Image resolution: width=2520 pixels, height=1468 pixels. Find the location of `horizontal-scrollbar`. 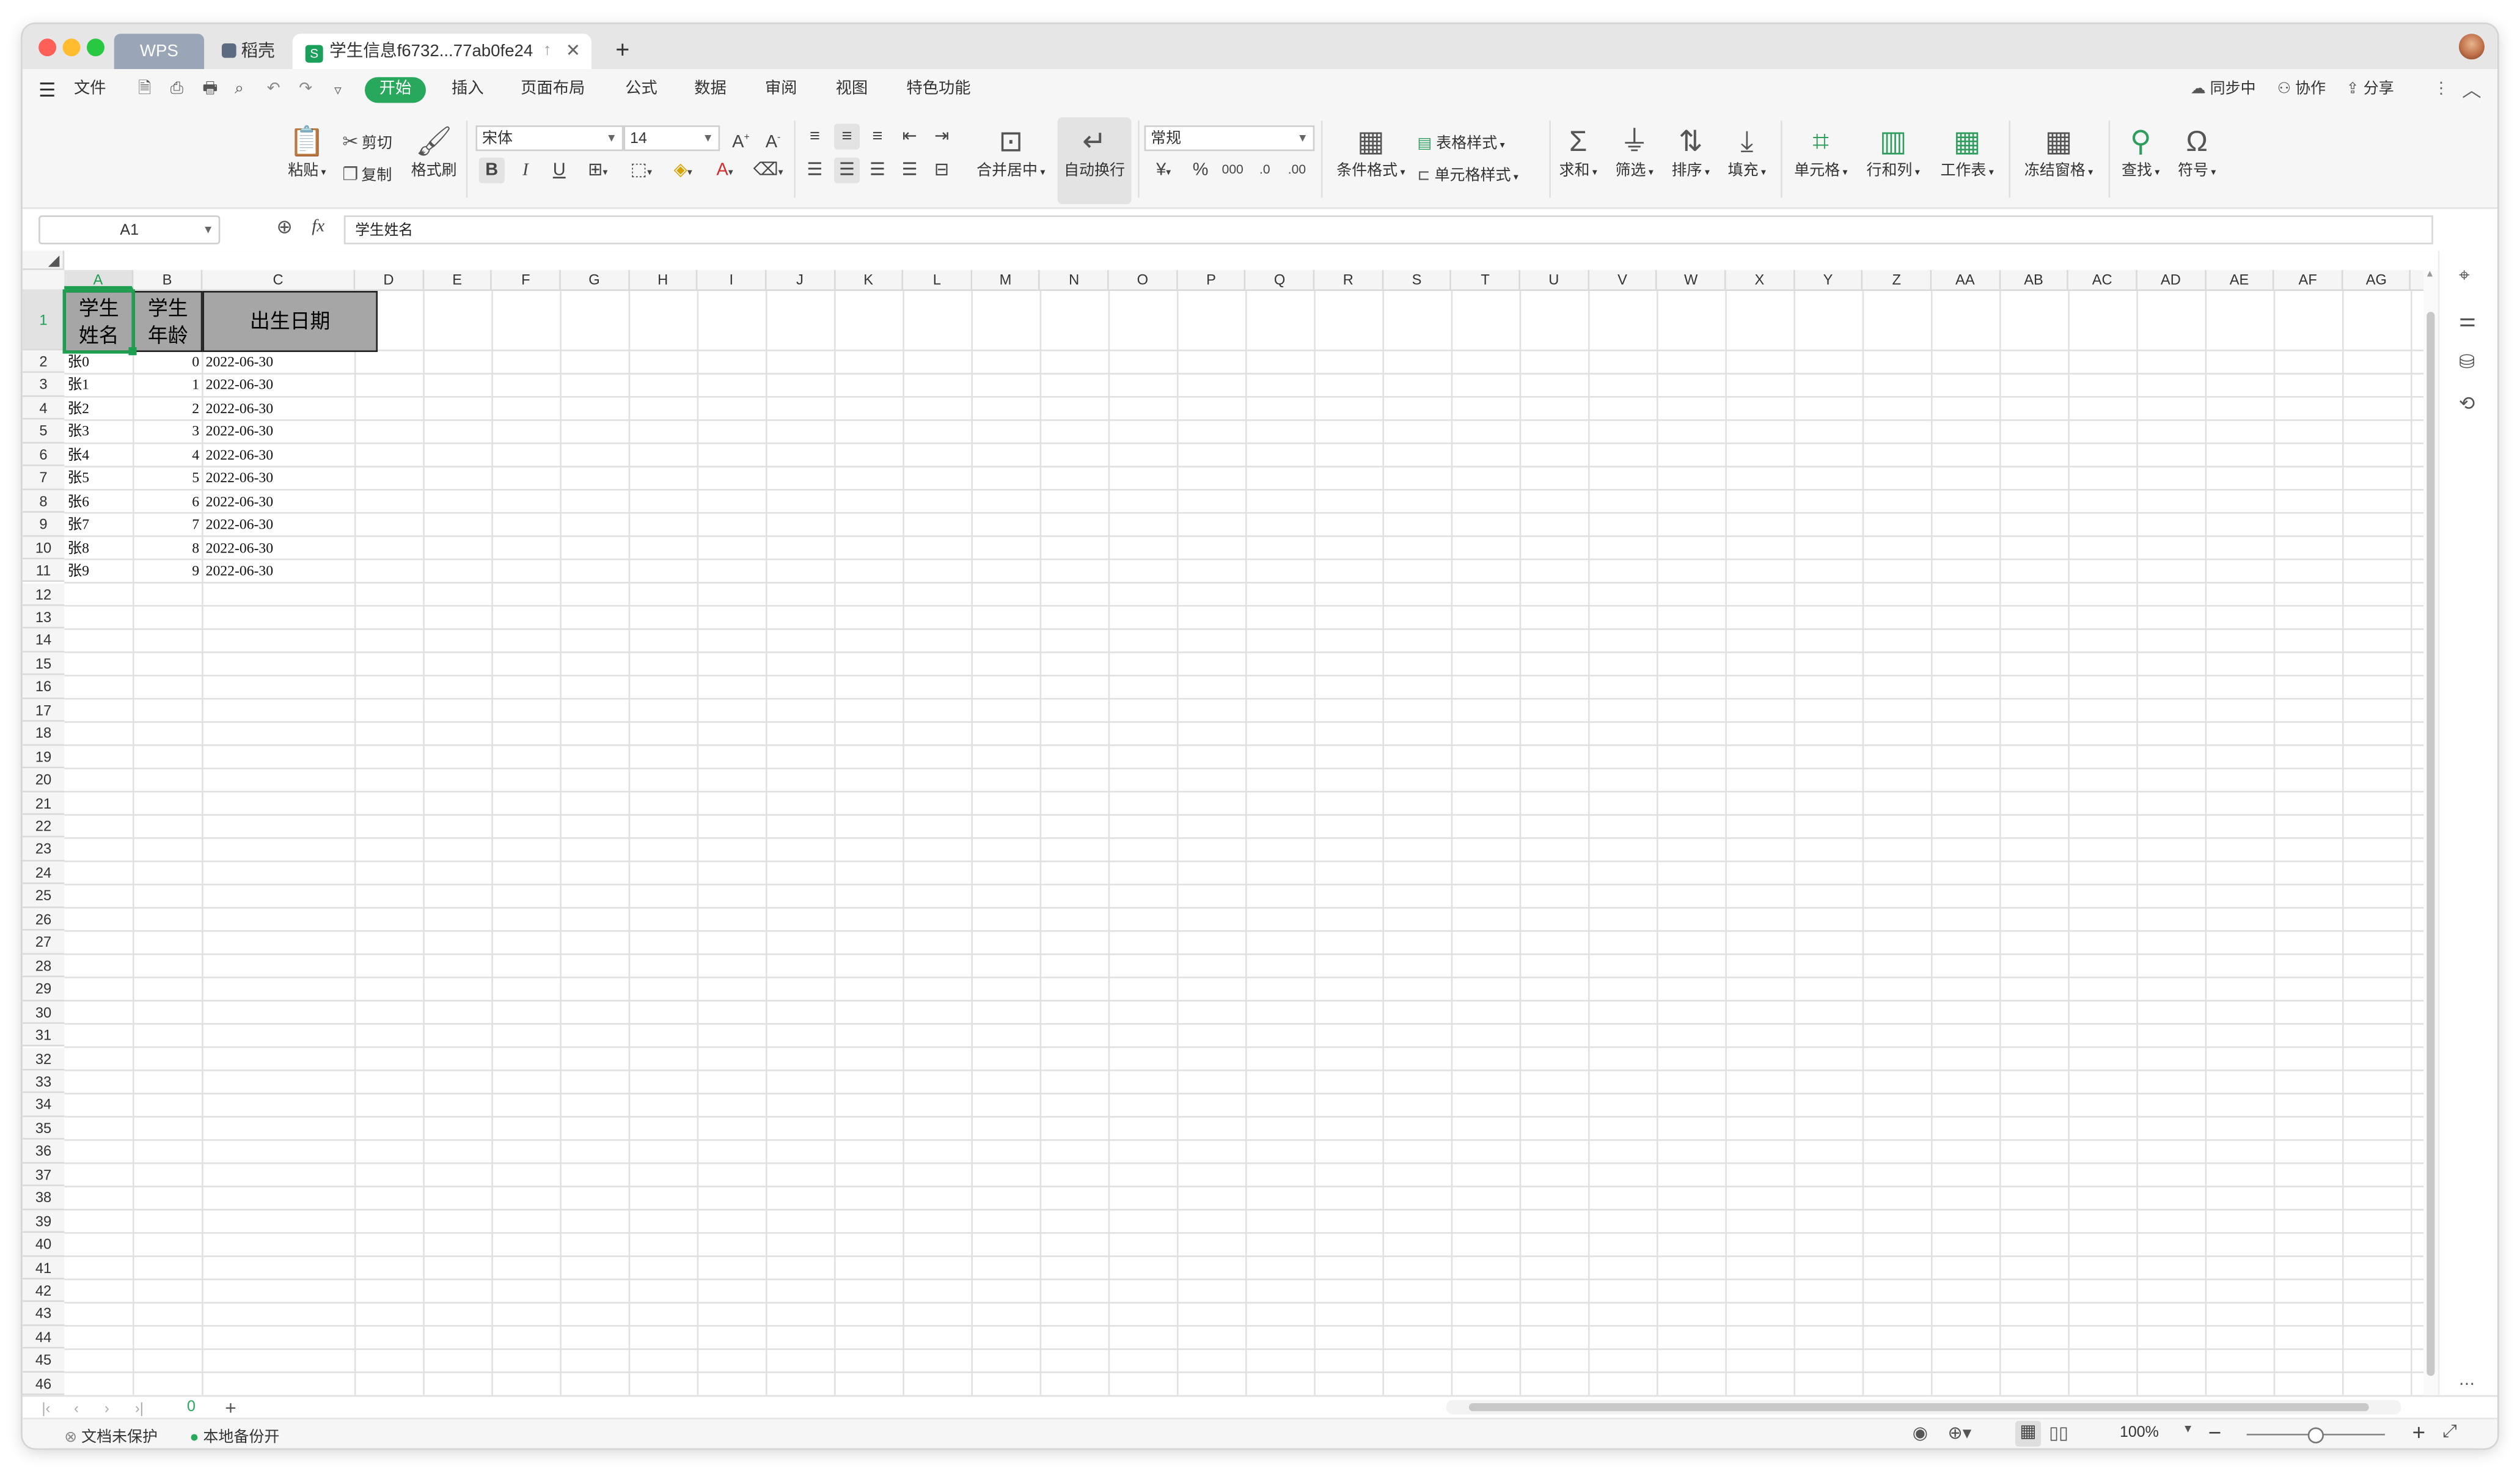

horizontal-scrollbar is located at coordinates (1923, 1407).